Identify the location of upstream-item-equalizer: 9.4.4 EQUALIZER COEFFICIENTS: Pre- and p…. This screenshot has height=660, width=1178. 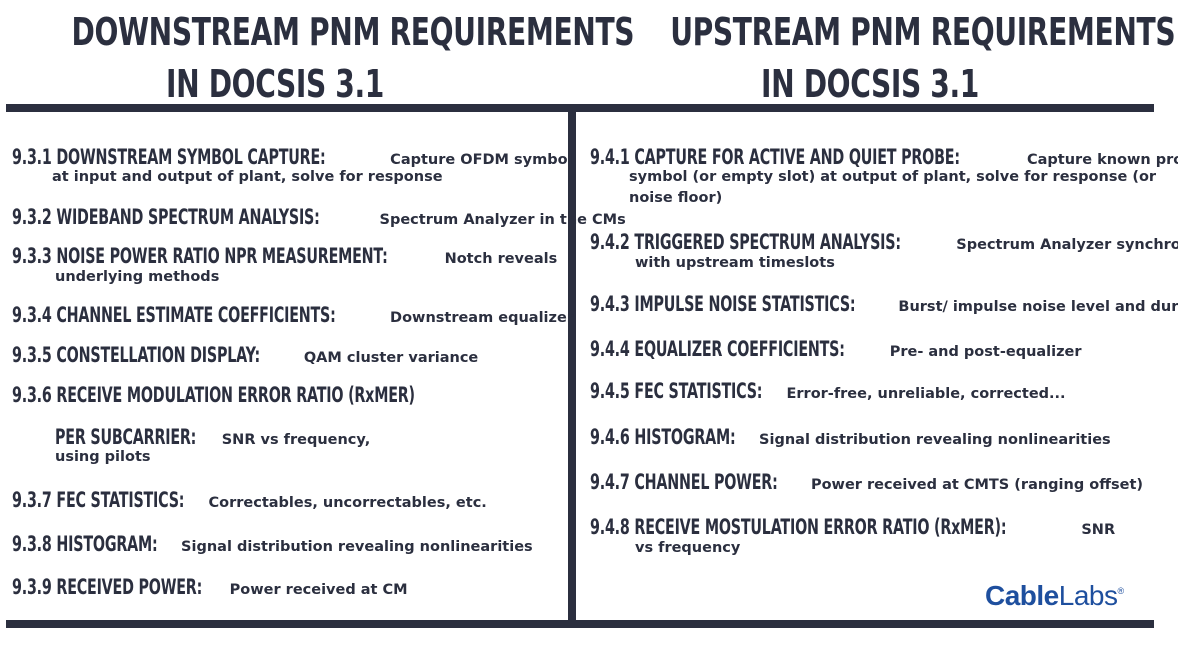
(836, 350).